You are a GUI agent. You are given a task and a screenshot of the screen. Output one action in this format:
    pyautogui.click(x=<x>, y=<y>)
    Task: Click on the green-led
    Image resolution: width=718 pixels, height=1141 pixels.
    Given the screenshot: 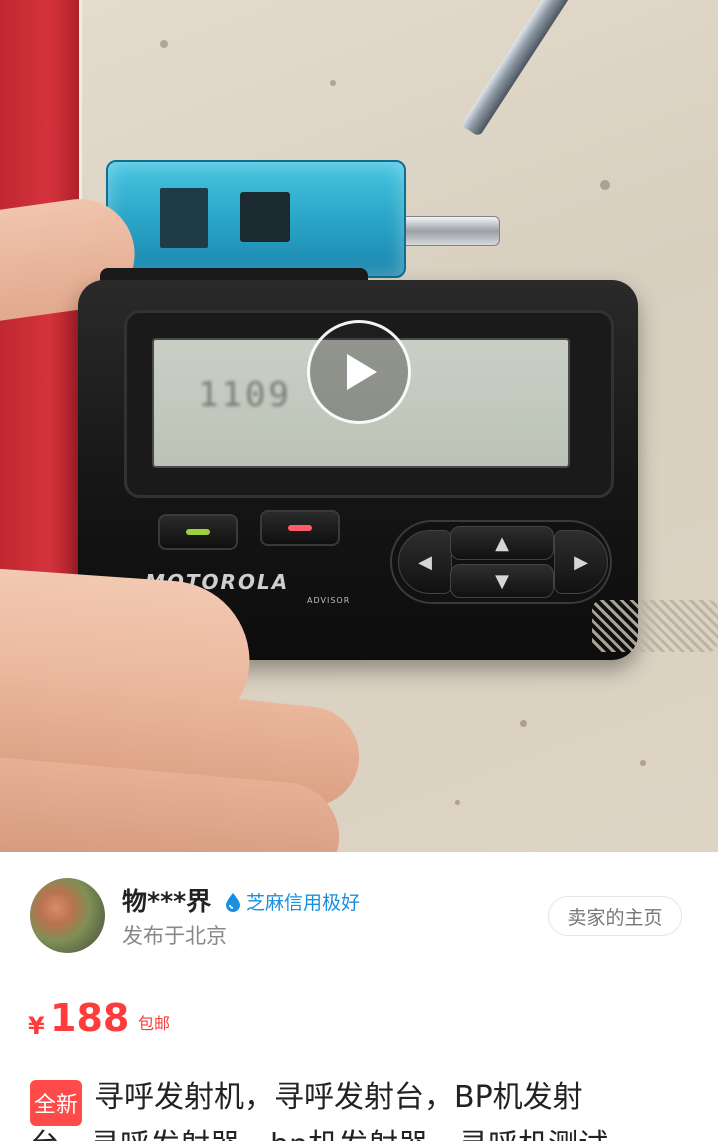 What is the action you would take?
    pyautogui.click(x=198, y=532)
    